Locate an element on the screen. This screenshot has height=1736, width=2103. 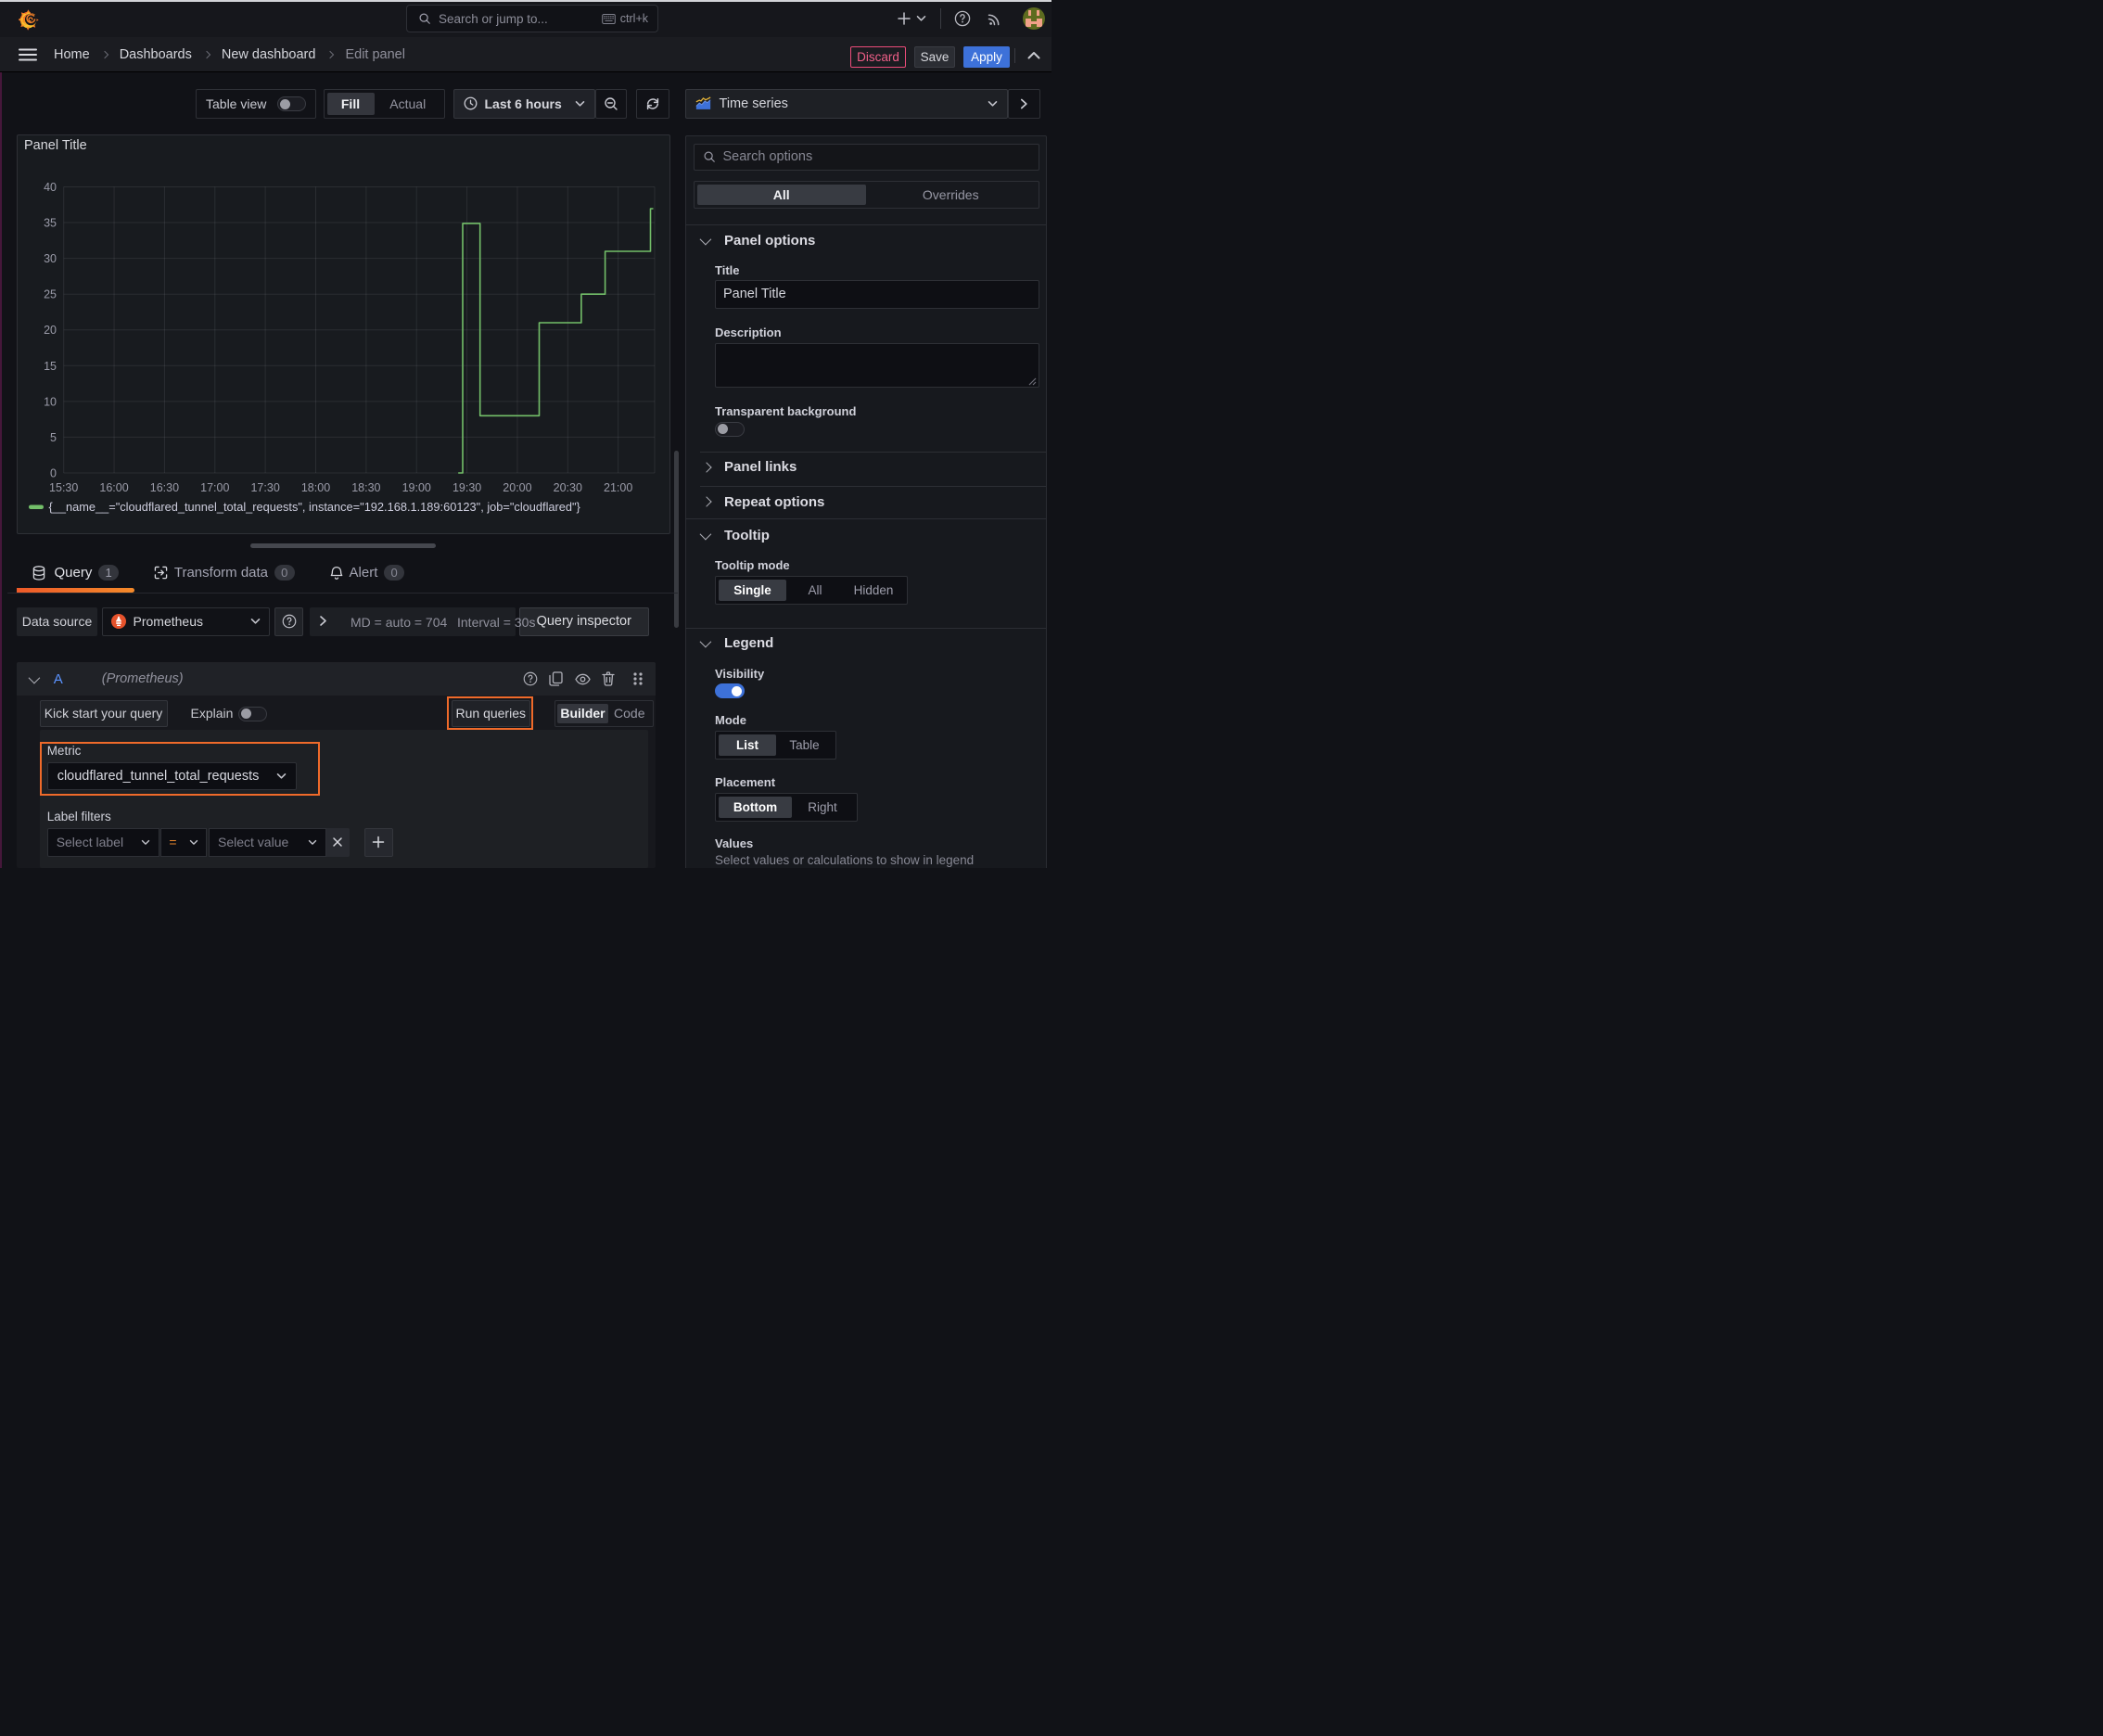
svg-text: 17:00 is located at coordinates (214, 488).